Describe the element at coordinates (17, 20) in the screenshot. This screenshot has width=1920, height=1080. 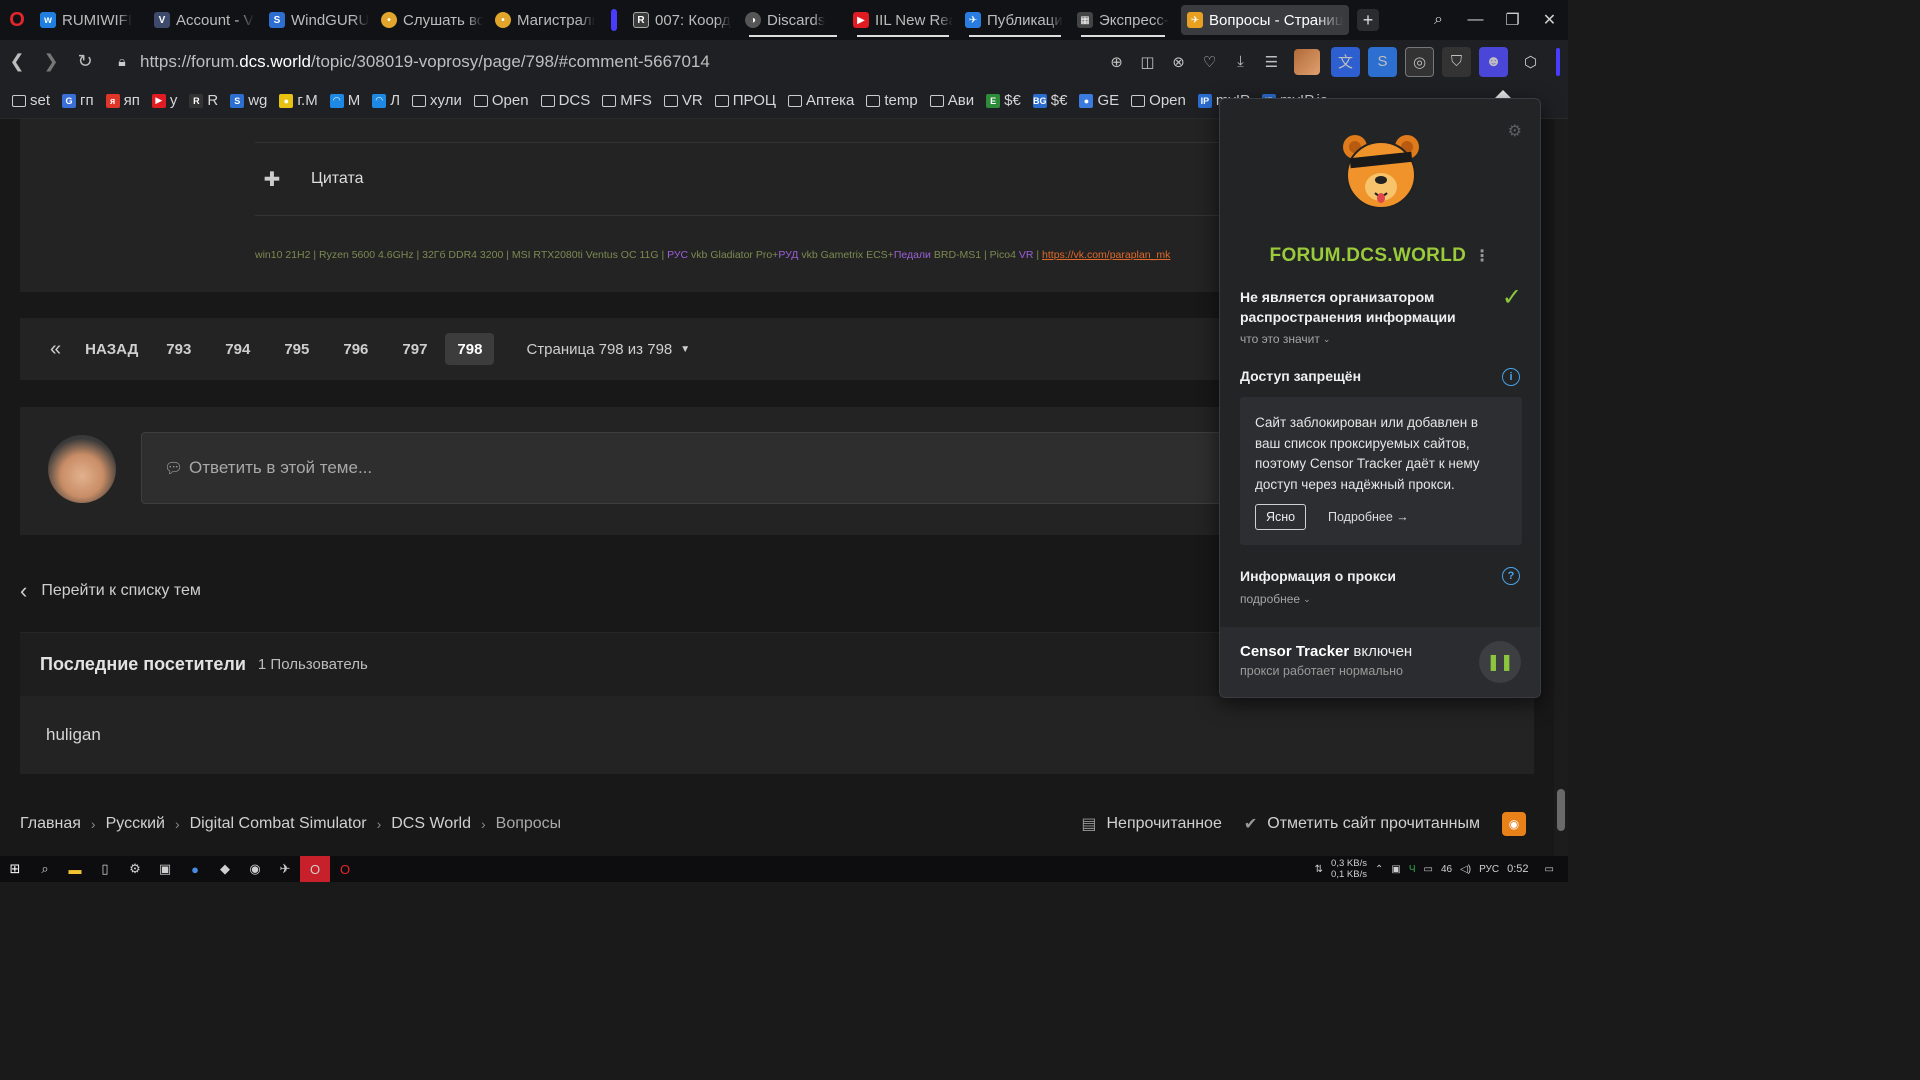
I see `opera-menu-icon: O` at that location.